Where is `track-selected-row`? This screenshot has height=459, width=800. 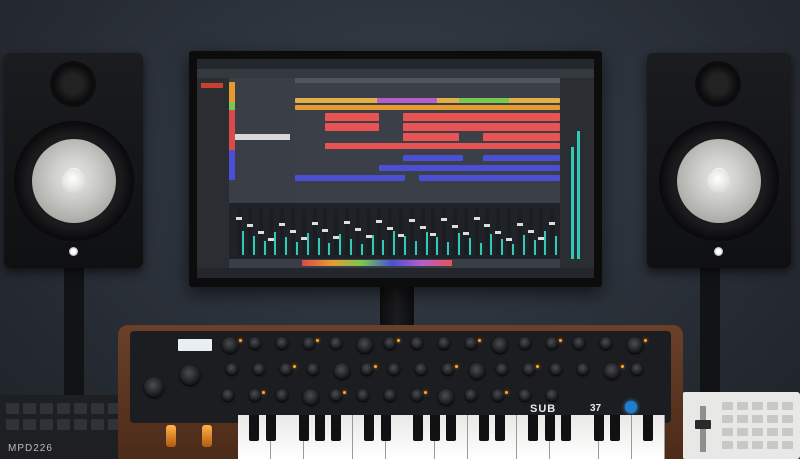
track-selected-row is located at coordinates (262, 137).